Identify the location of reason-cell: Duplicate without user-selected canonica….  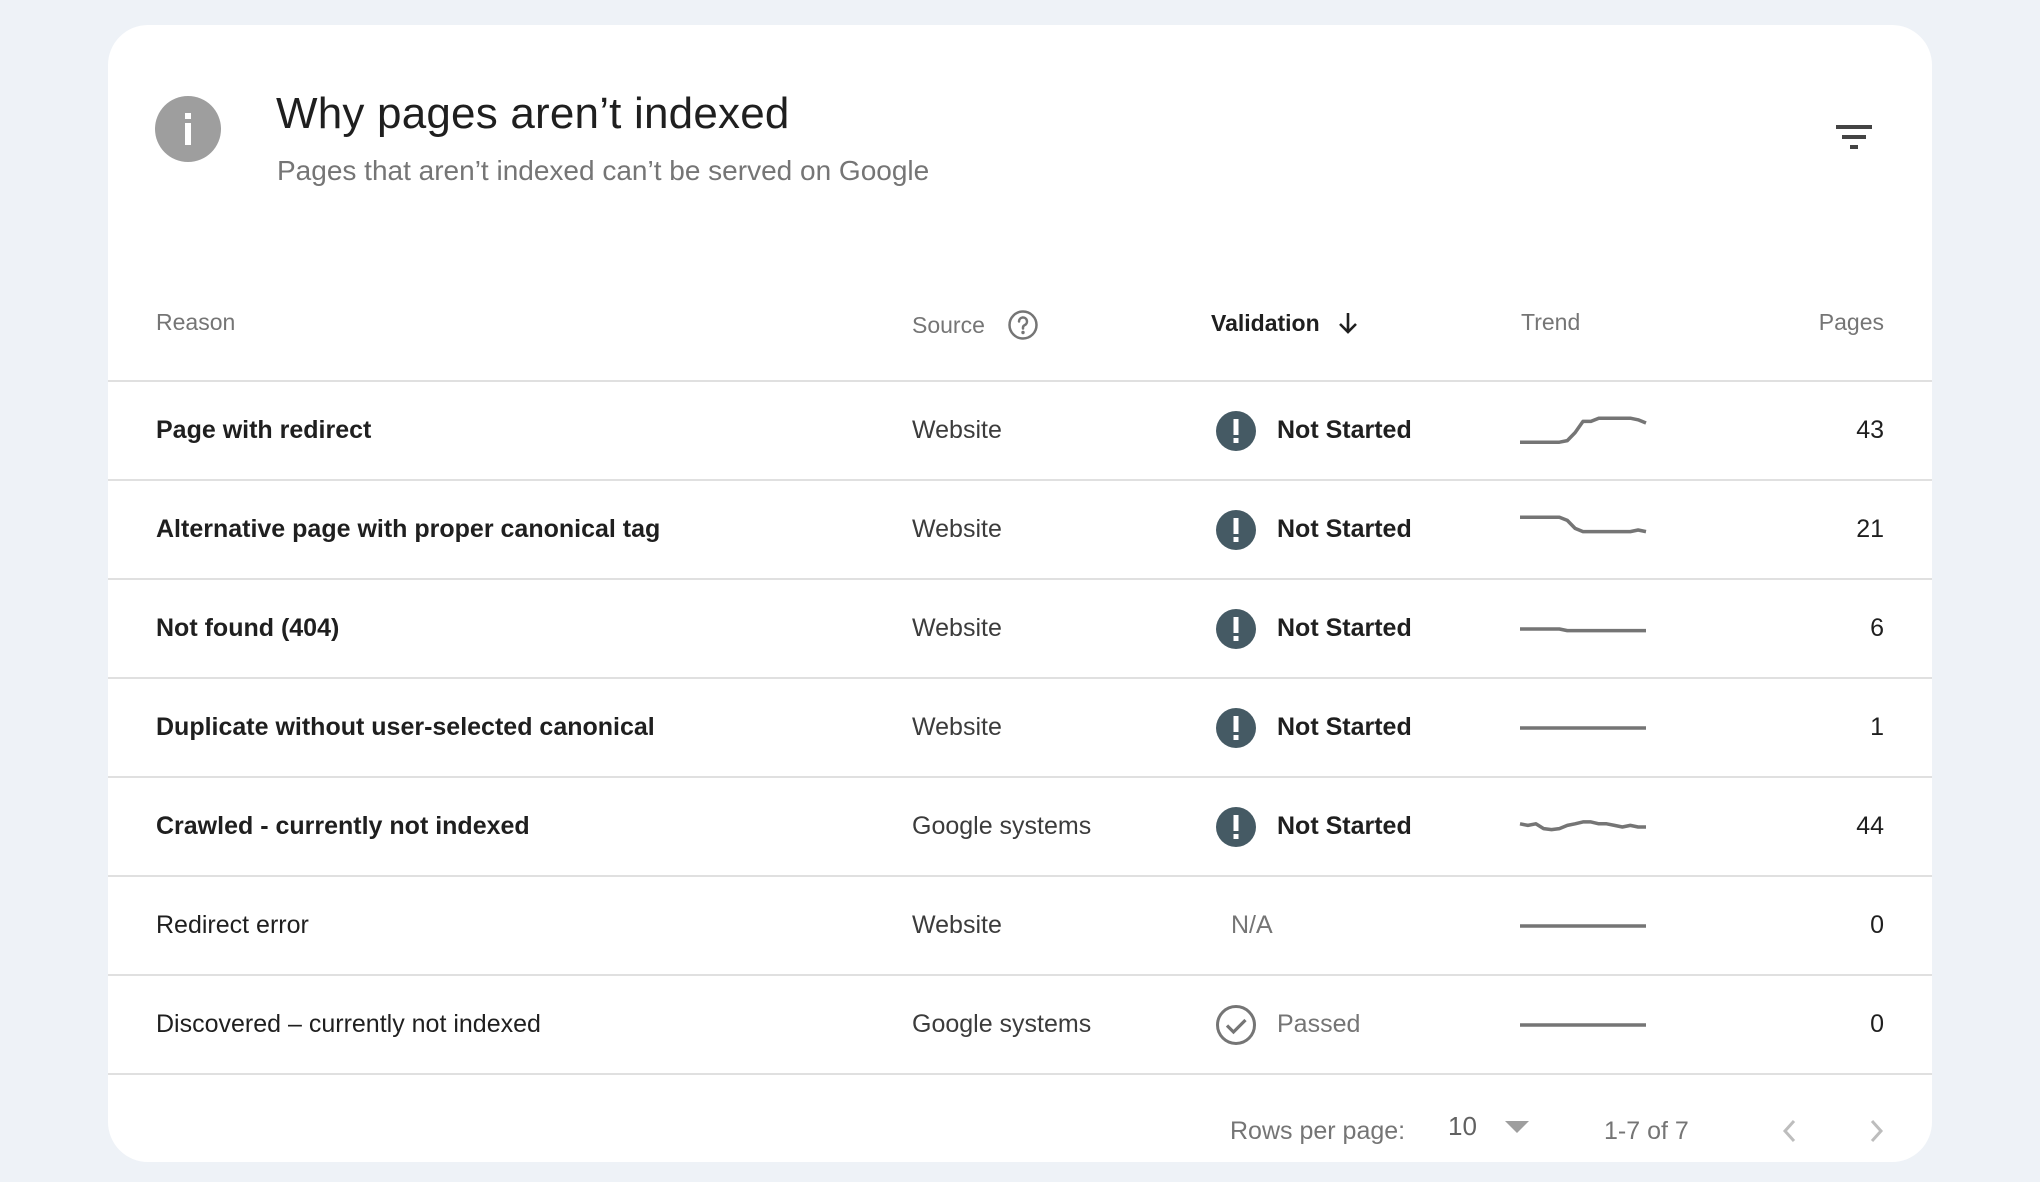
(405, 727).